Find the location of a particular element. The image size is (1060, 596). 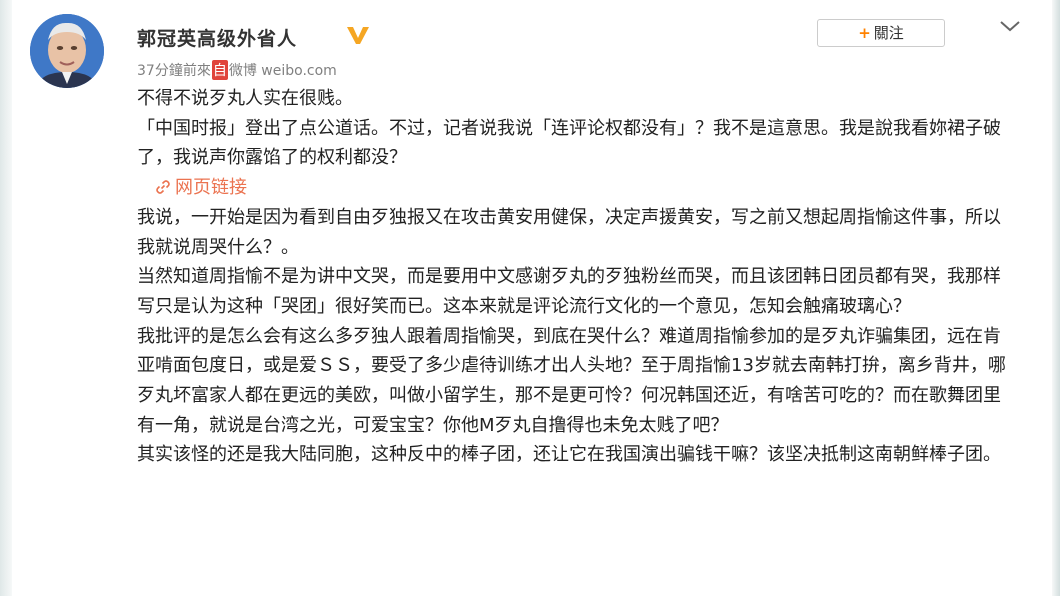

web-link-label: 网页链接 is located at coordinates (211, 188).